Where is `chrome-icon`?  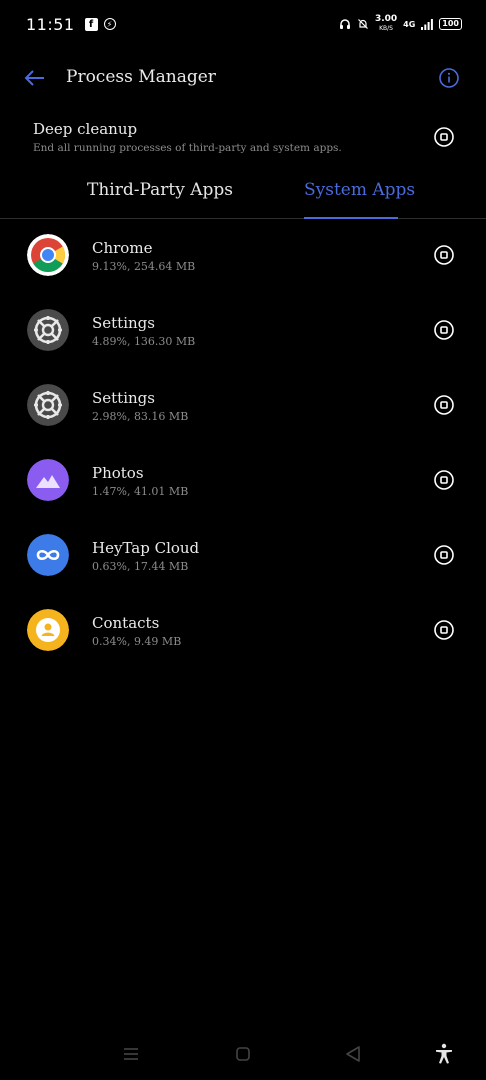 chrome-icon is located at coordinates (48, 255).